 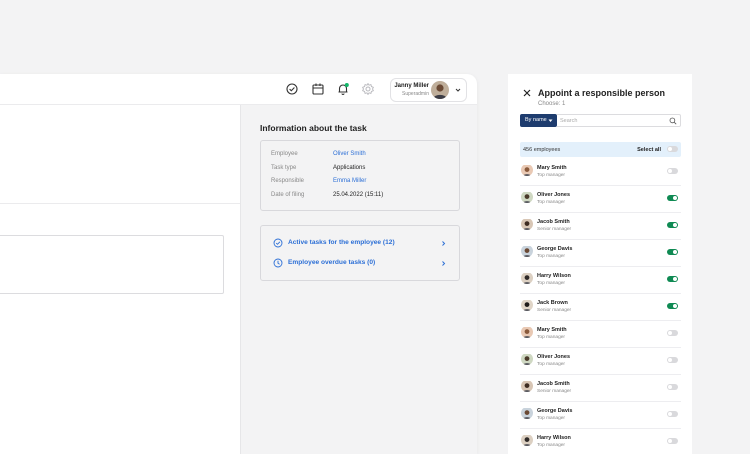 I want to click on calendar-icon, so click(x=318, y=89).